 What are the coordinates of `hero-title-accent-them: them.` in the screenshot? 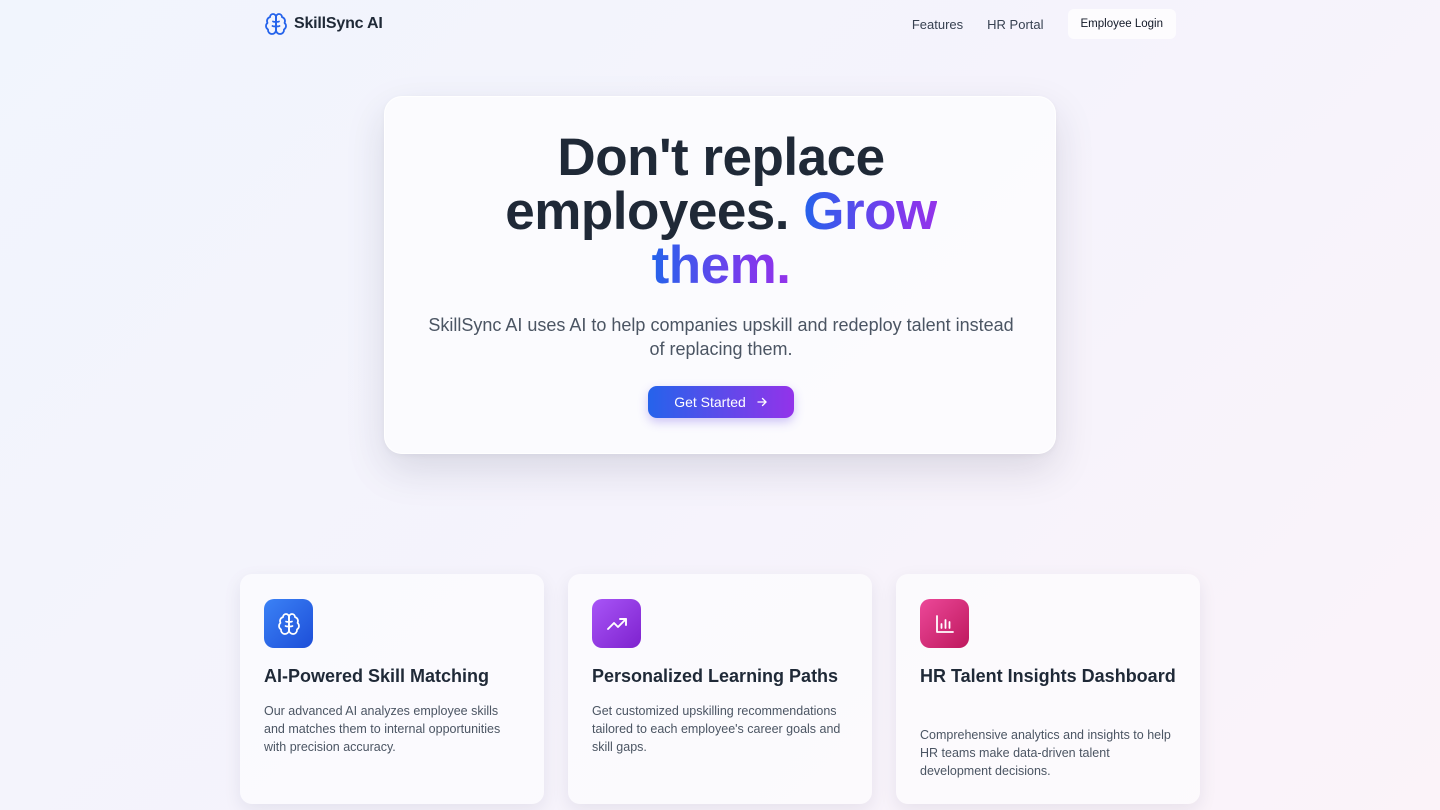 It's located at (721, 265).